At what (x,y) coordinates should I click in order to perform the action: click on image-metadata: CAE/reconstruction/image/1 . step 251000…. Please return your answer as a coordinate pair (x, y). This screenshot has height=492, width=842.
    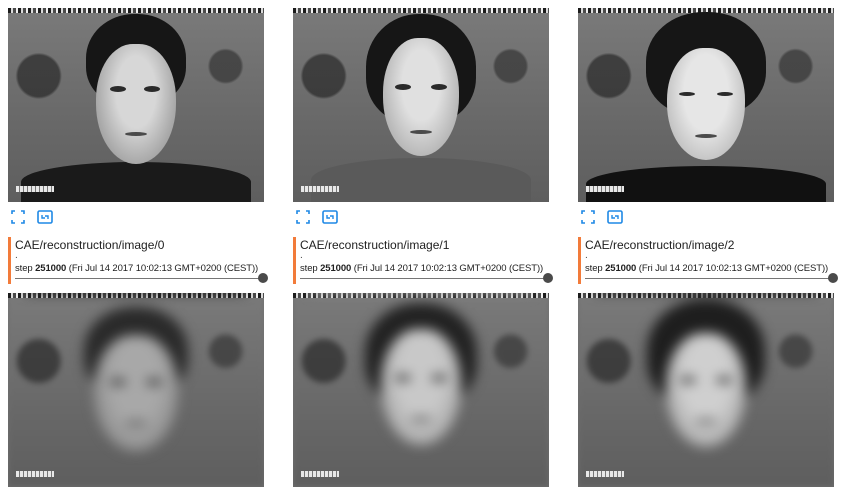
    Looking at the image, I should click on (423, 260).